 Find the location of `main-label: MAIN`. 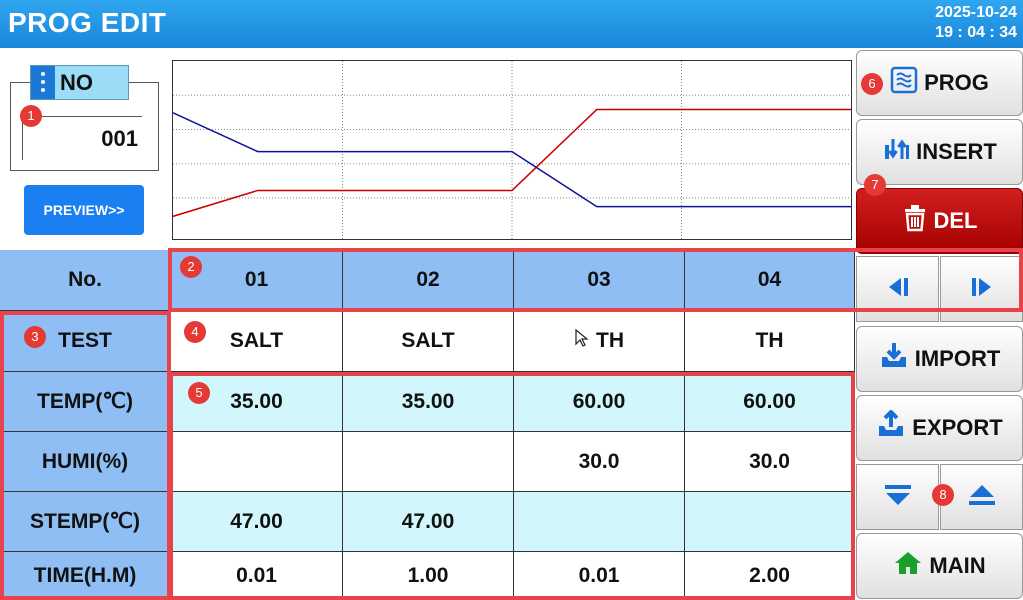

main-label: MAIN is located at coordinates (957, 565).